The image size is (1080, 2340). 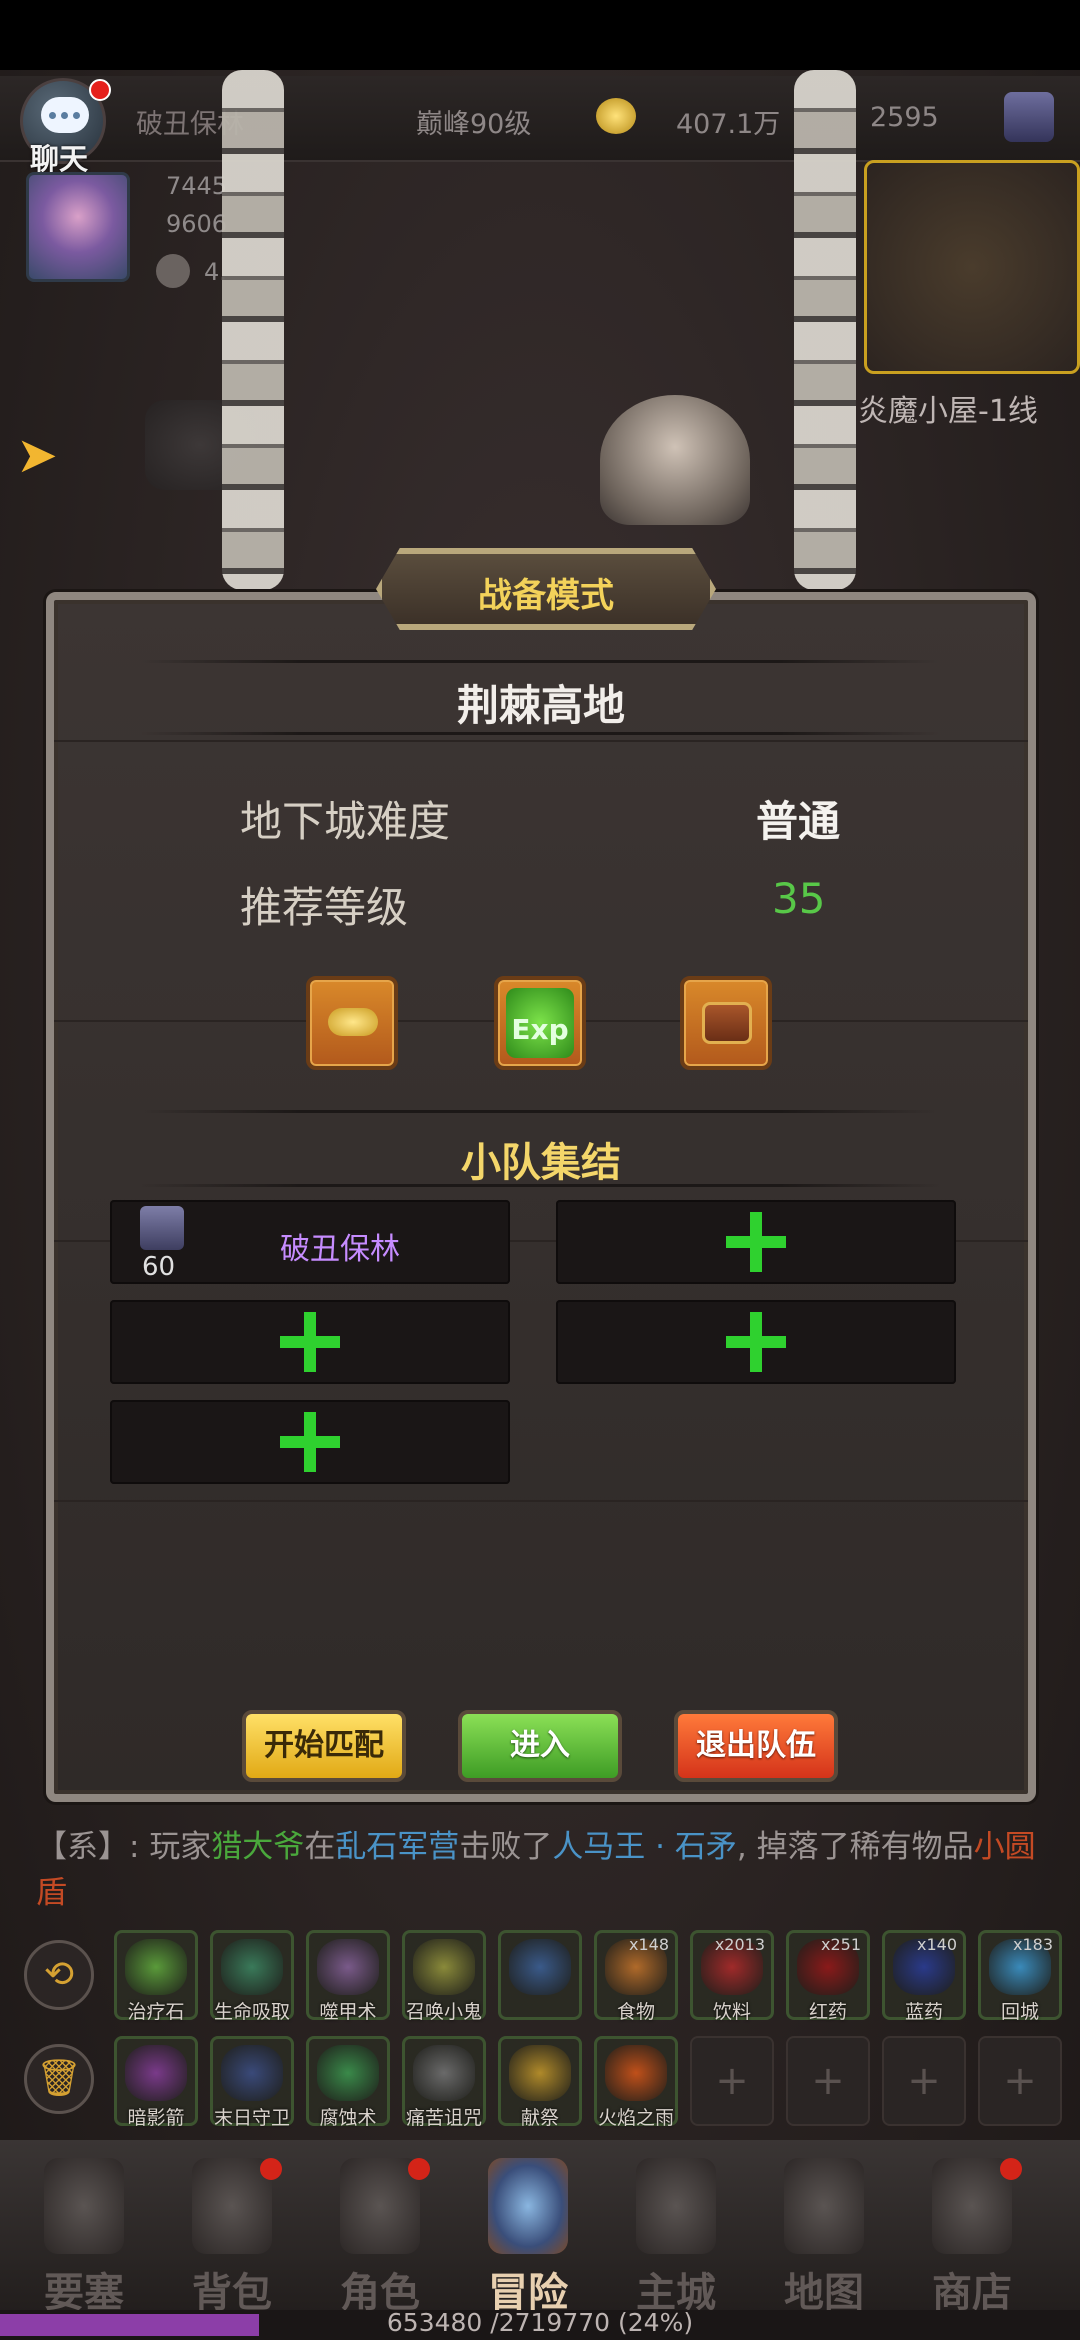 What do you see at coordinates (540, 35) in the screenshot?
I see `status-bar` at bounding box center [540, 35].